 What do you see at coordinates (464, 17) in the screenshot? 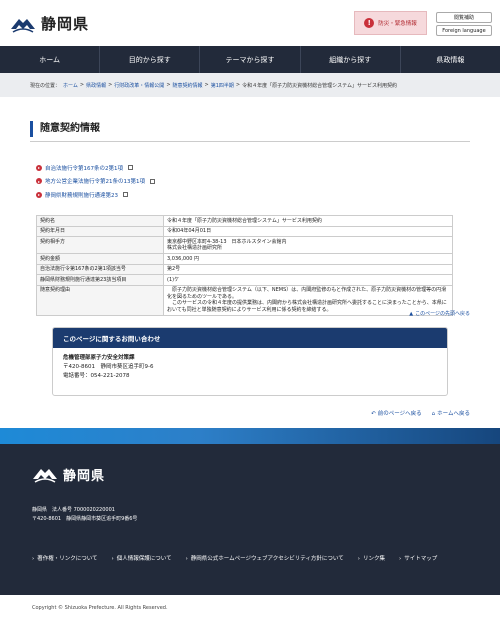
I see `accessibility-button: 閲覧補助` at bounding box center [464, 17].